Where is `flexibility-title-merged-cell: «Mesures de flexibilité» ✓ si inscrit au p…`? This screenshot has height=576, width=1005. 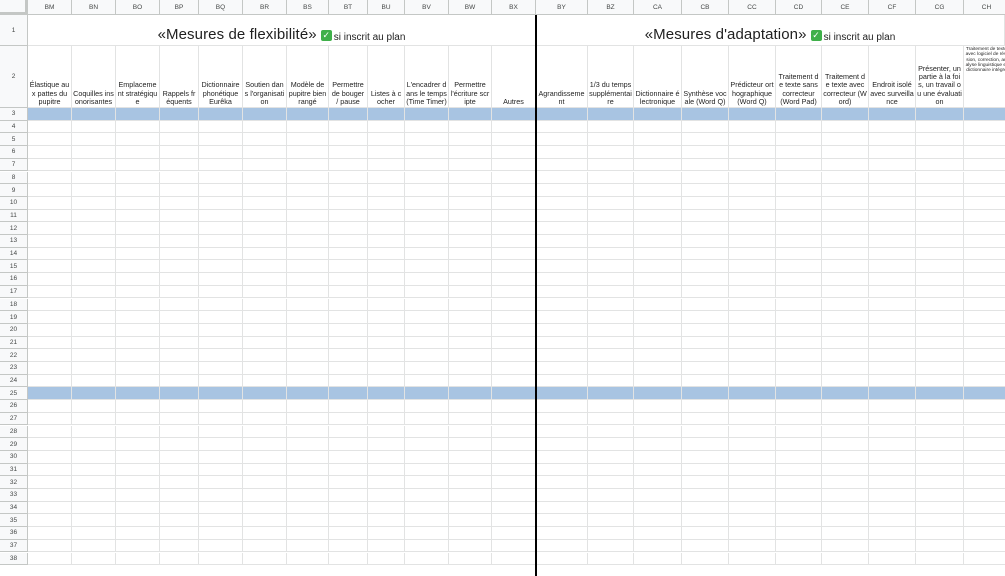 flexibility-title-merged-cell: «Mesures de flexibilité» ✓ si inscrit au p… is located at coordinates (282, 30).